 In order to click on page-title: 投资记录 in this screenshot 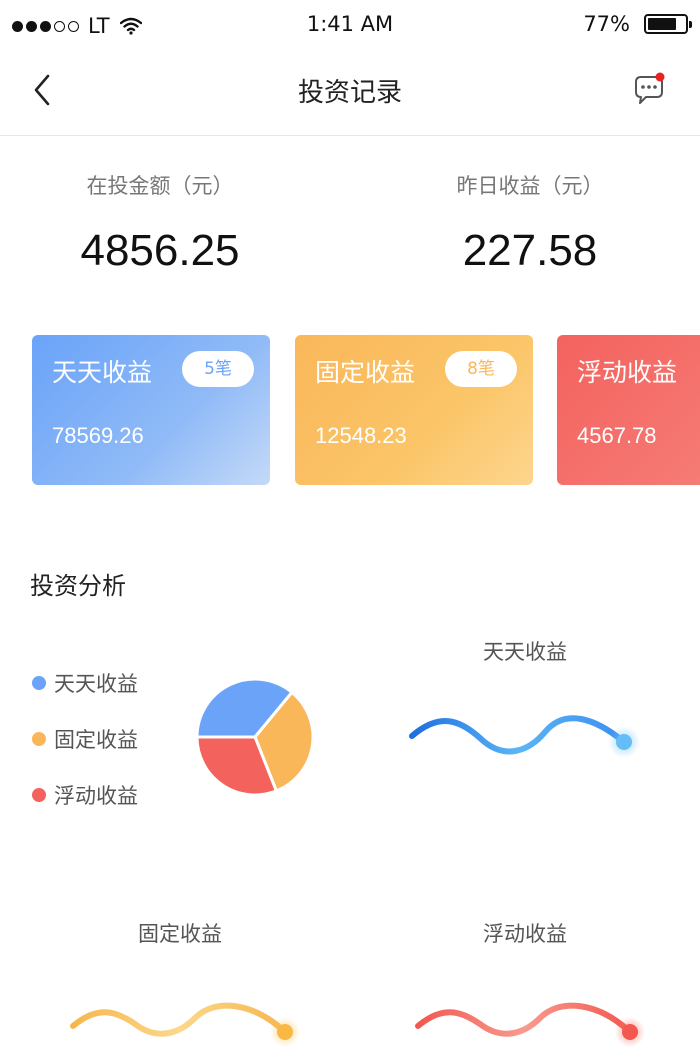, I will do `click(349, 93)`.